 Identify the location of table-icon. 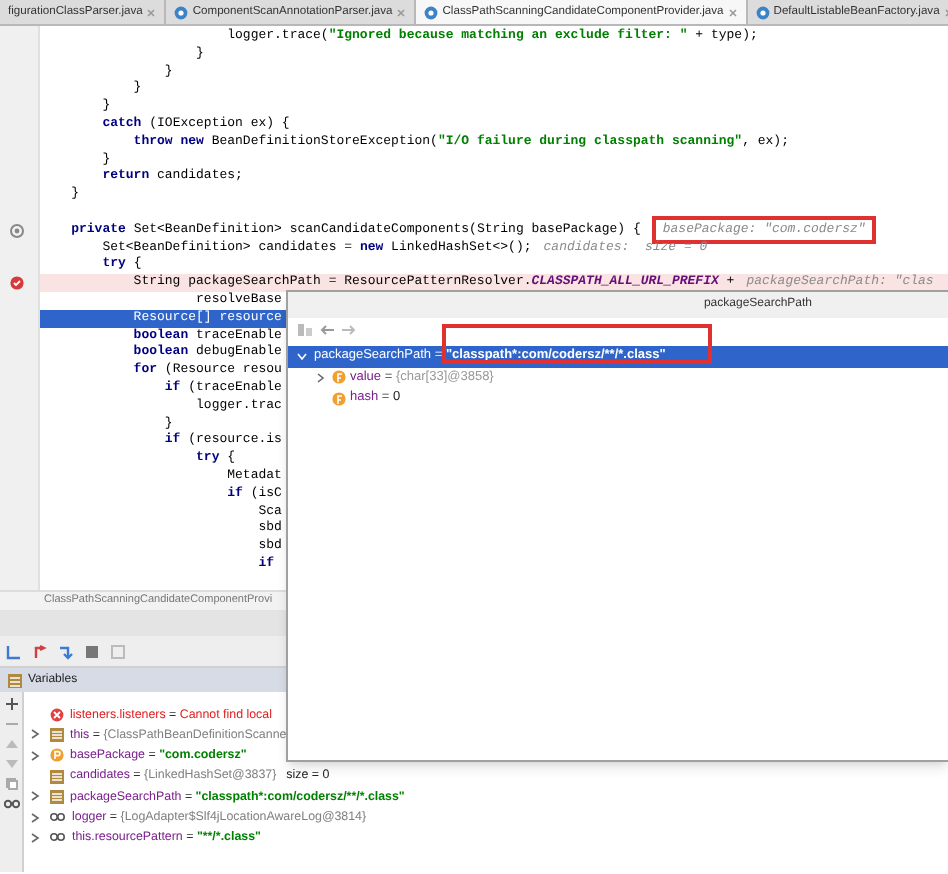
(92, 651).